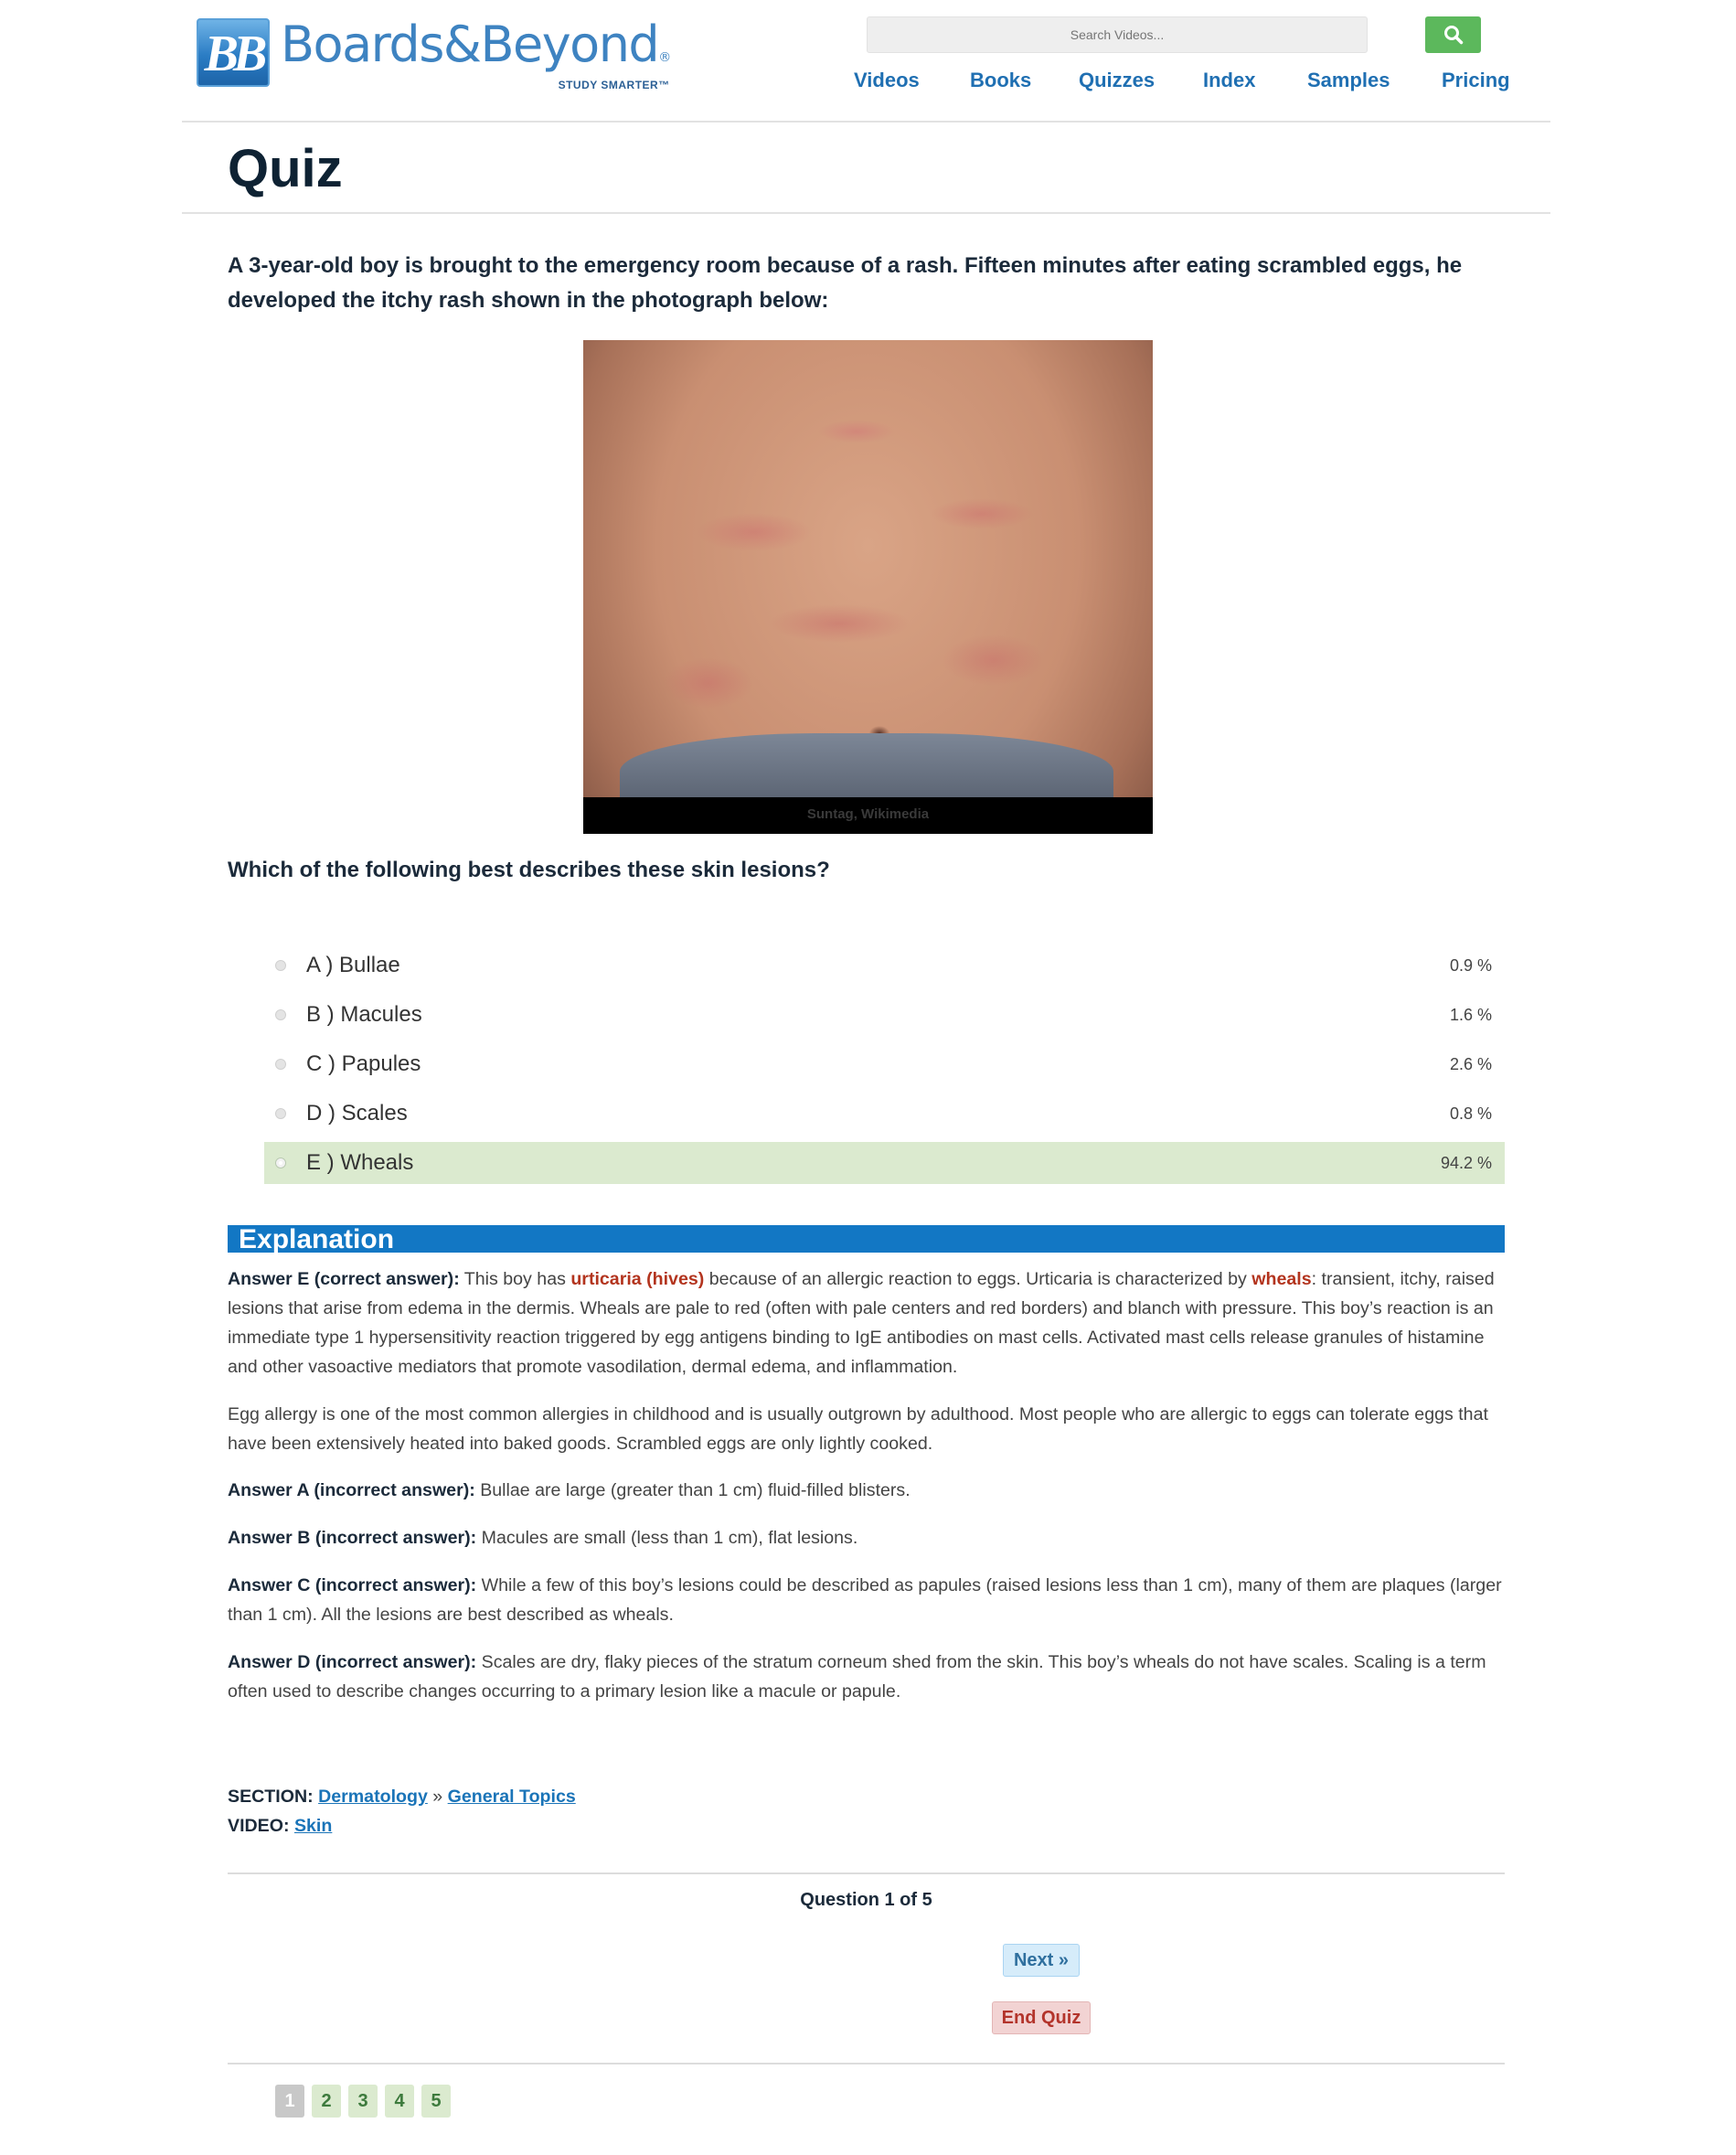  I want to click on page-button-4: 4, so click(400, 2101).